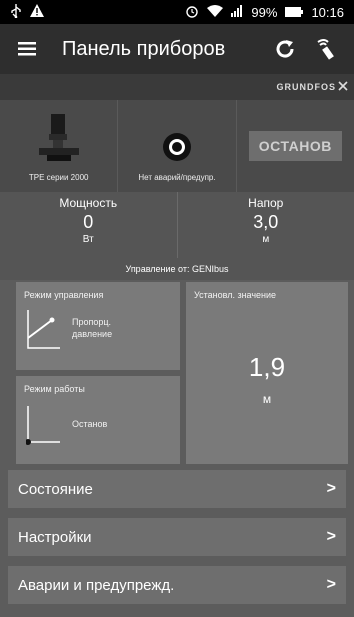 This screenshot has width=354, height=617. I want to click on remote-icon, so click(327, 49).